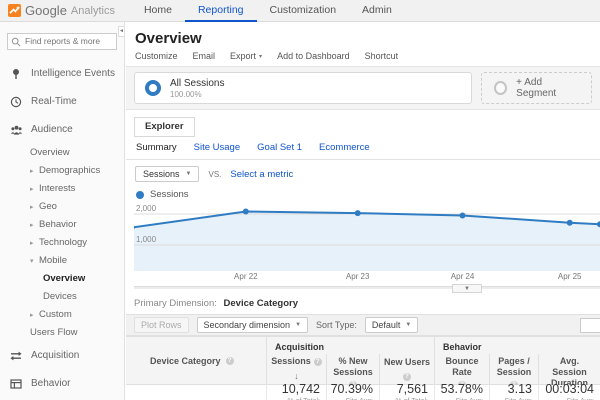 Image resolution: width=600 pixels, height=400 pixels. What do you see at coordinates (16, 74) in the screenshot?
I see `intelligence-events-icon` at bounding box center [16, 74].